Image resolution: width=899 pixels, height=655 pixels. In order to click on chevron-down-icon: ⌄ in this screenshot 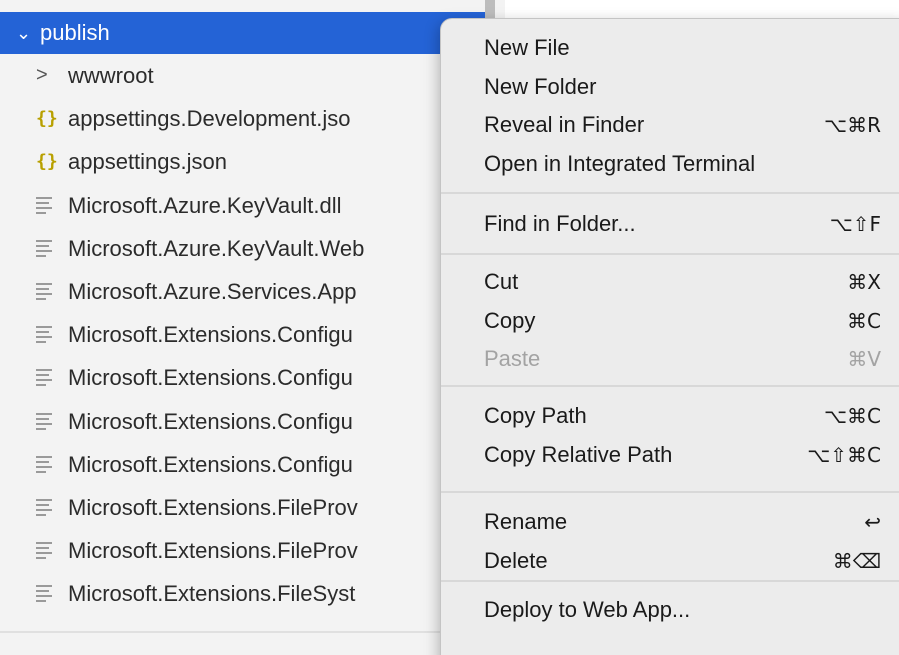, I will do `click(24, 33)`.